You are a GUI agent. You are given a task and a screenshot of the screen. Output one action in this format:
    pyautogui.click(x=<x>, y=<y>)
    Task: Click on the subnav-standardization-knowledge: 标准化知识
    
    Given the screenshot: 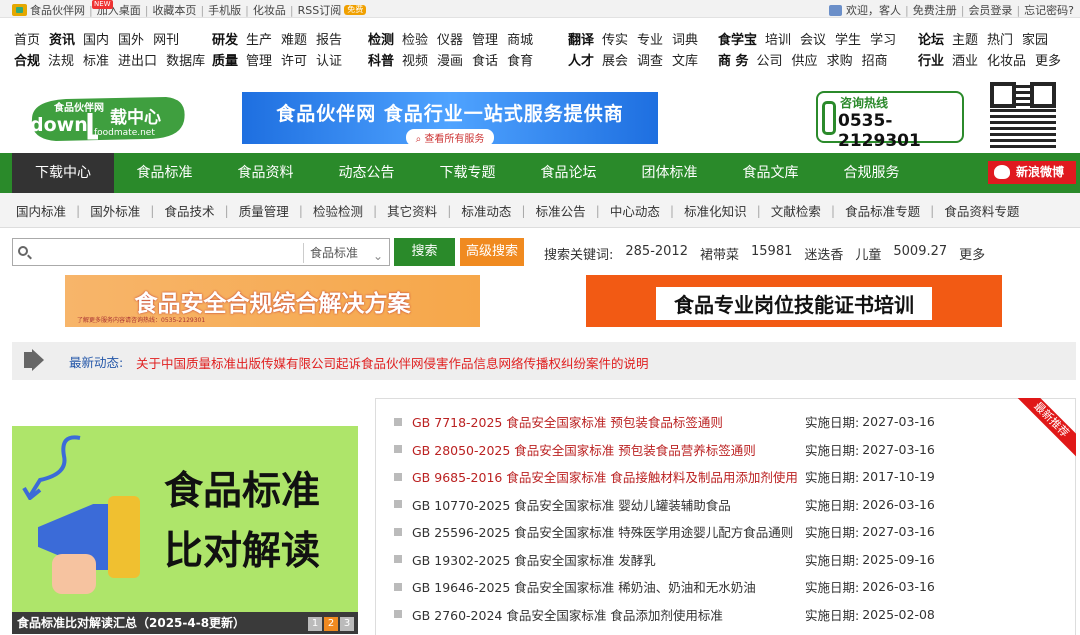 What is the action you would take?
    pyautogui.click(x=715, y=210)
    